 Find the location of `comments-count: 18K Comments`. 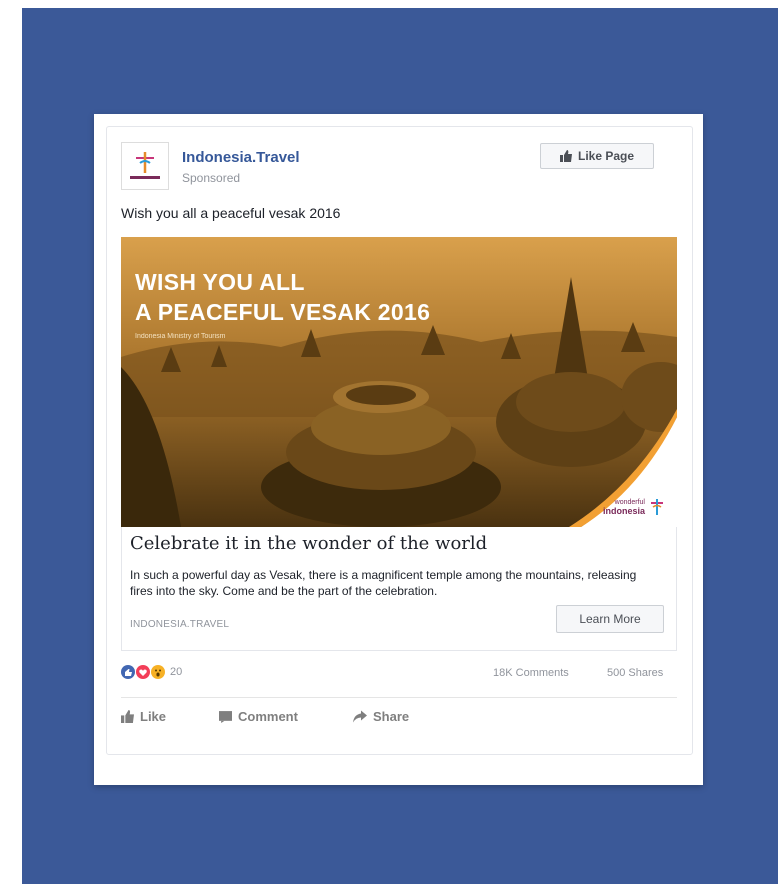

comments-count: 18K Comments is located at coordinates (531, 673).